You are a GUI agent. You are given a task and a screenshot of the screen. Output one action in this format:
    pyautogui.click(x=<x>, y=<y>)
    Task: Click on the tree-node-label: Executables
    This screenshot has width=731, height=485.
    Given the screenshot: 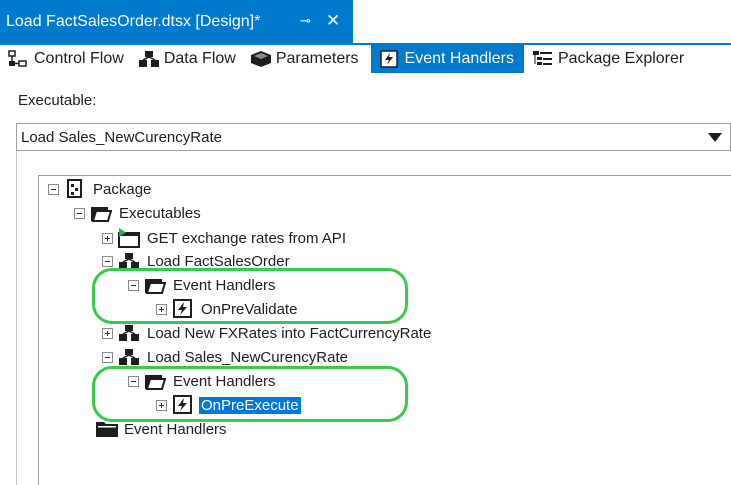 What is the action you would take?
    pyautogui.click(x=160, y=213)
    